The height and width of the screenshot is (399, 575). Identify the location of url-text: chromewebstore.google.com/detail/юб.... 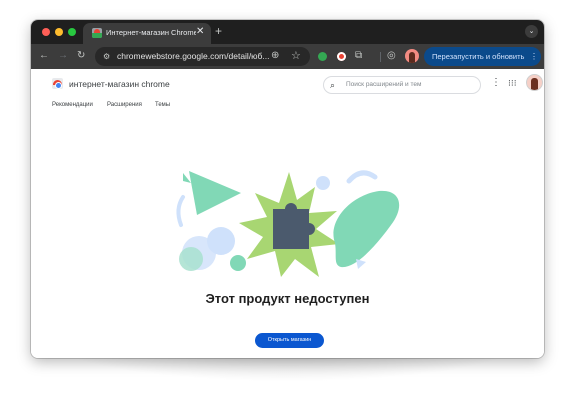
(193, 56).